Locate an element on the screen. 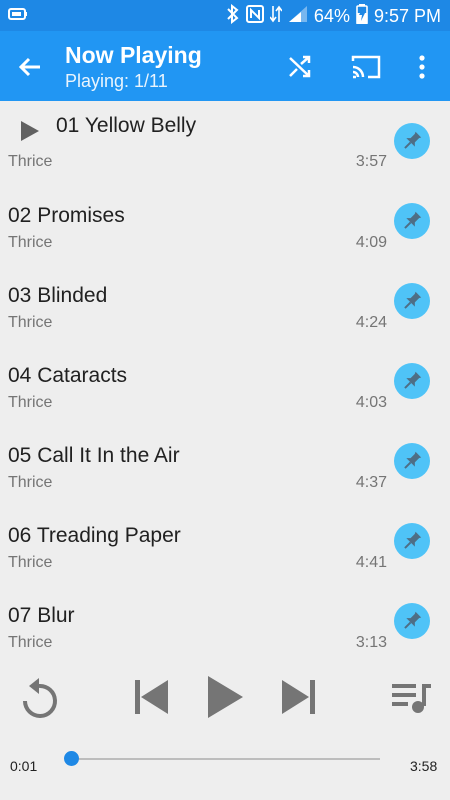 The image size is (450, 800). toolbar: Now Playing Playing: 1/11 is located at coordinates (225, 66).